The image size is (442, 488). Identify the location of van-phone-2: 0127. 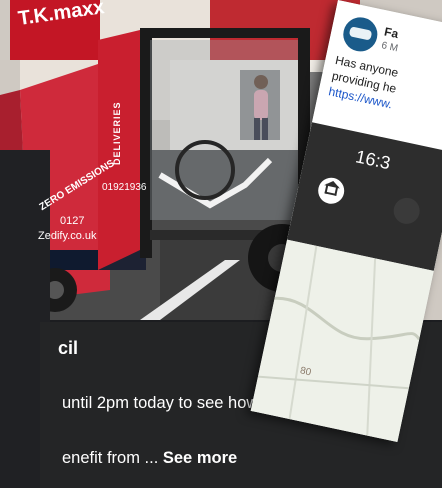
(72, 221).